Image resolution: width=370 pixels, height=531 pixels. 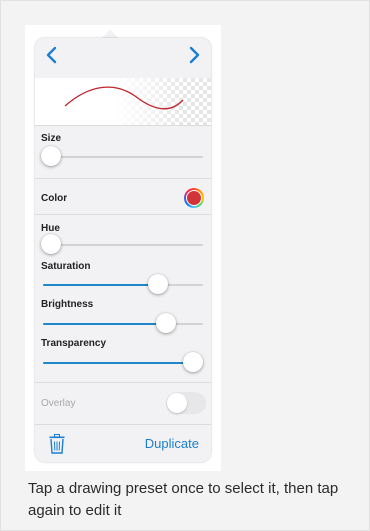 I want to click on transparency-slider-thumb, so click(x=193, y=362).